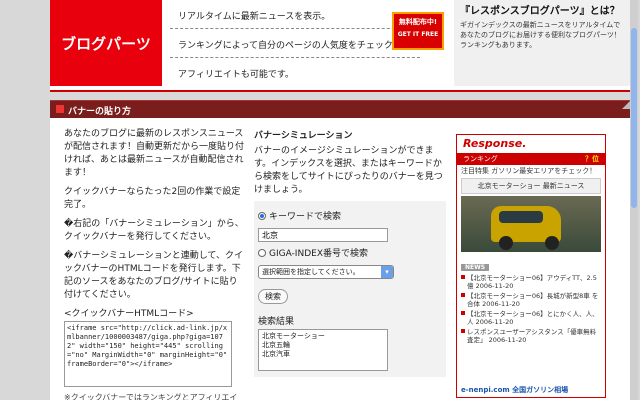 The height and width of the screenshot is (400, 640). Describe the element at coordinates (514, 390) in the screenshot. I see `enenpi-footer-link: e-nenpi.com 全国ガソリン相場` at that location.